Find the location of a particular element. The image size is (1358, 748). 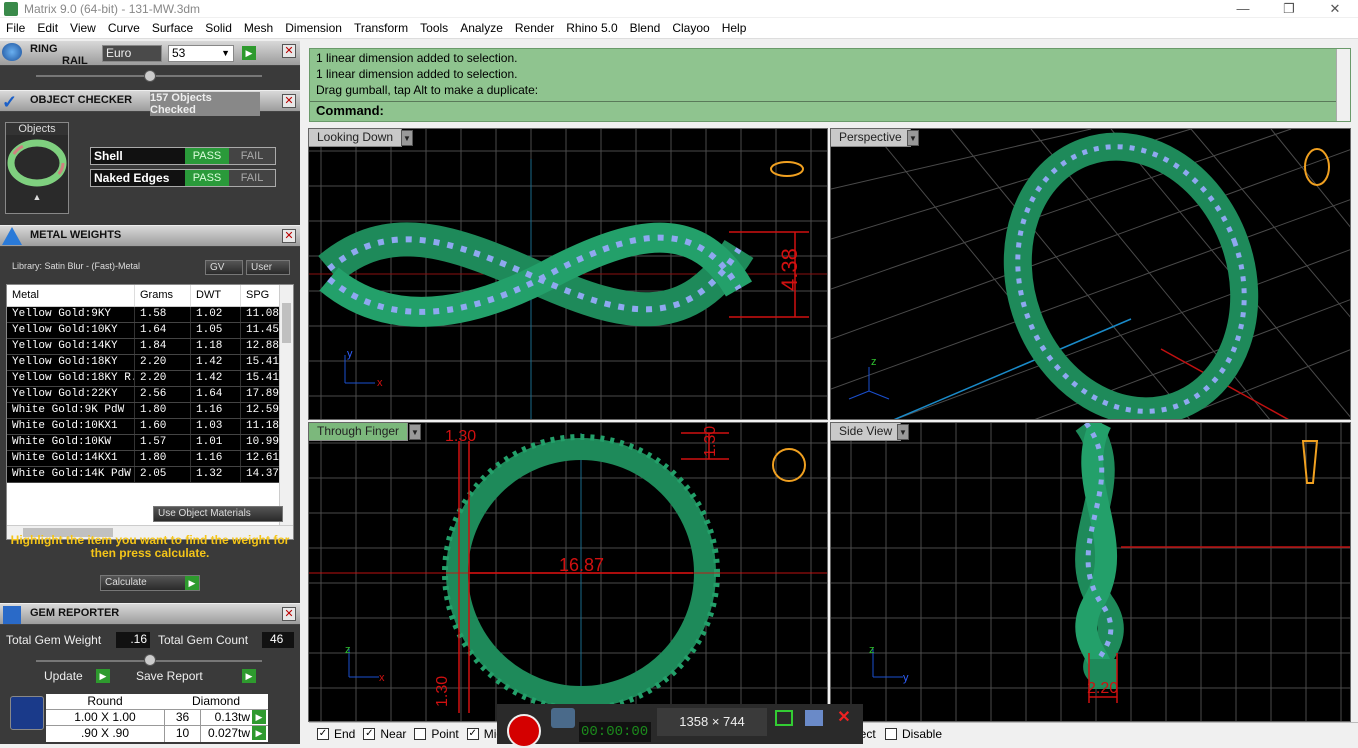

cell-dwt: 1.02 is located at coordinates (216, 314).